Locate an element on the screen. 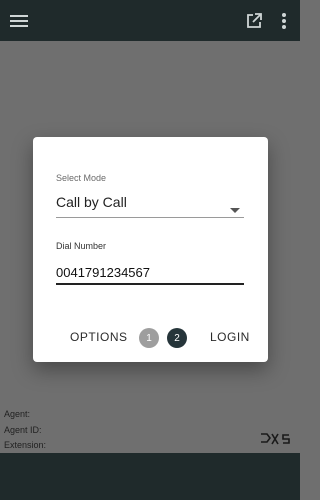 The image size is (320, 500). login-button: LOGIN is located at coordinates (230, 337).